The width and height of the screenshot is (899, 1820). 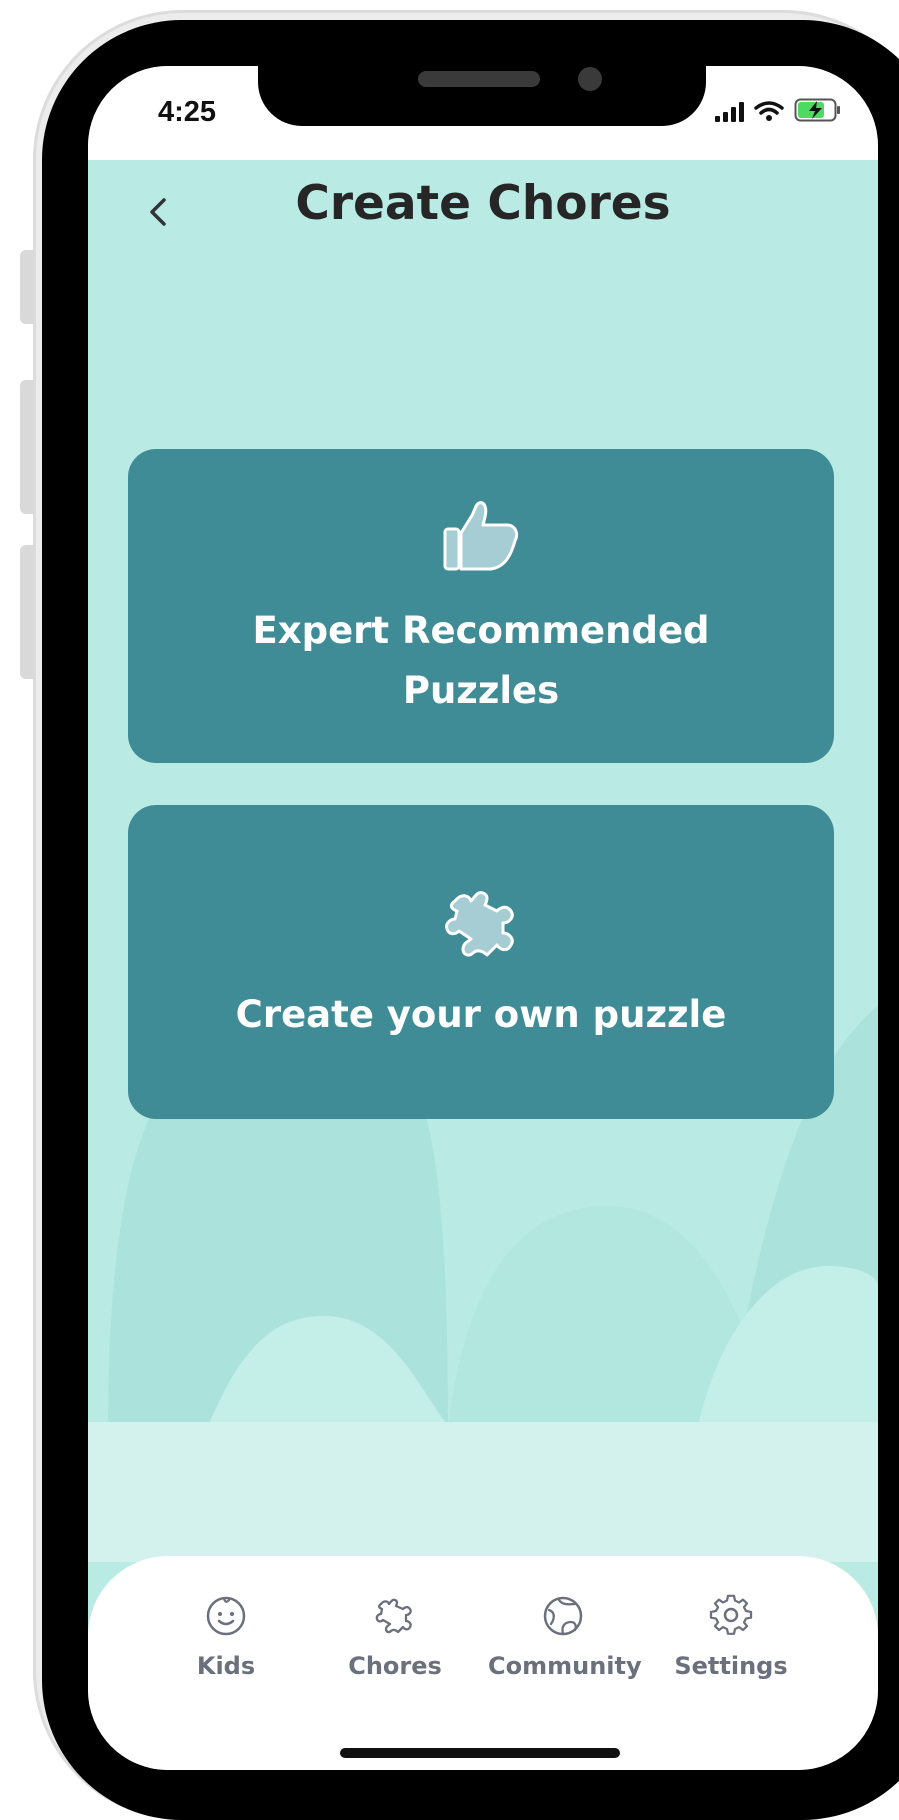 What do you see at coordinates (563, 1616) in the screenshot?
I see `globe-icon` at bounding box center [563, 1616].